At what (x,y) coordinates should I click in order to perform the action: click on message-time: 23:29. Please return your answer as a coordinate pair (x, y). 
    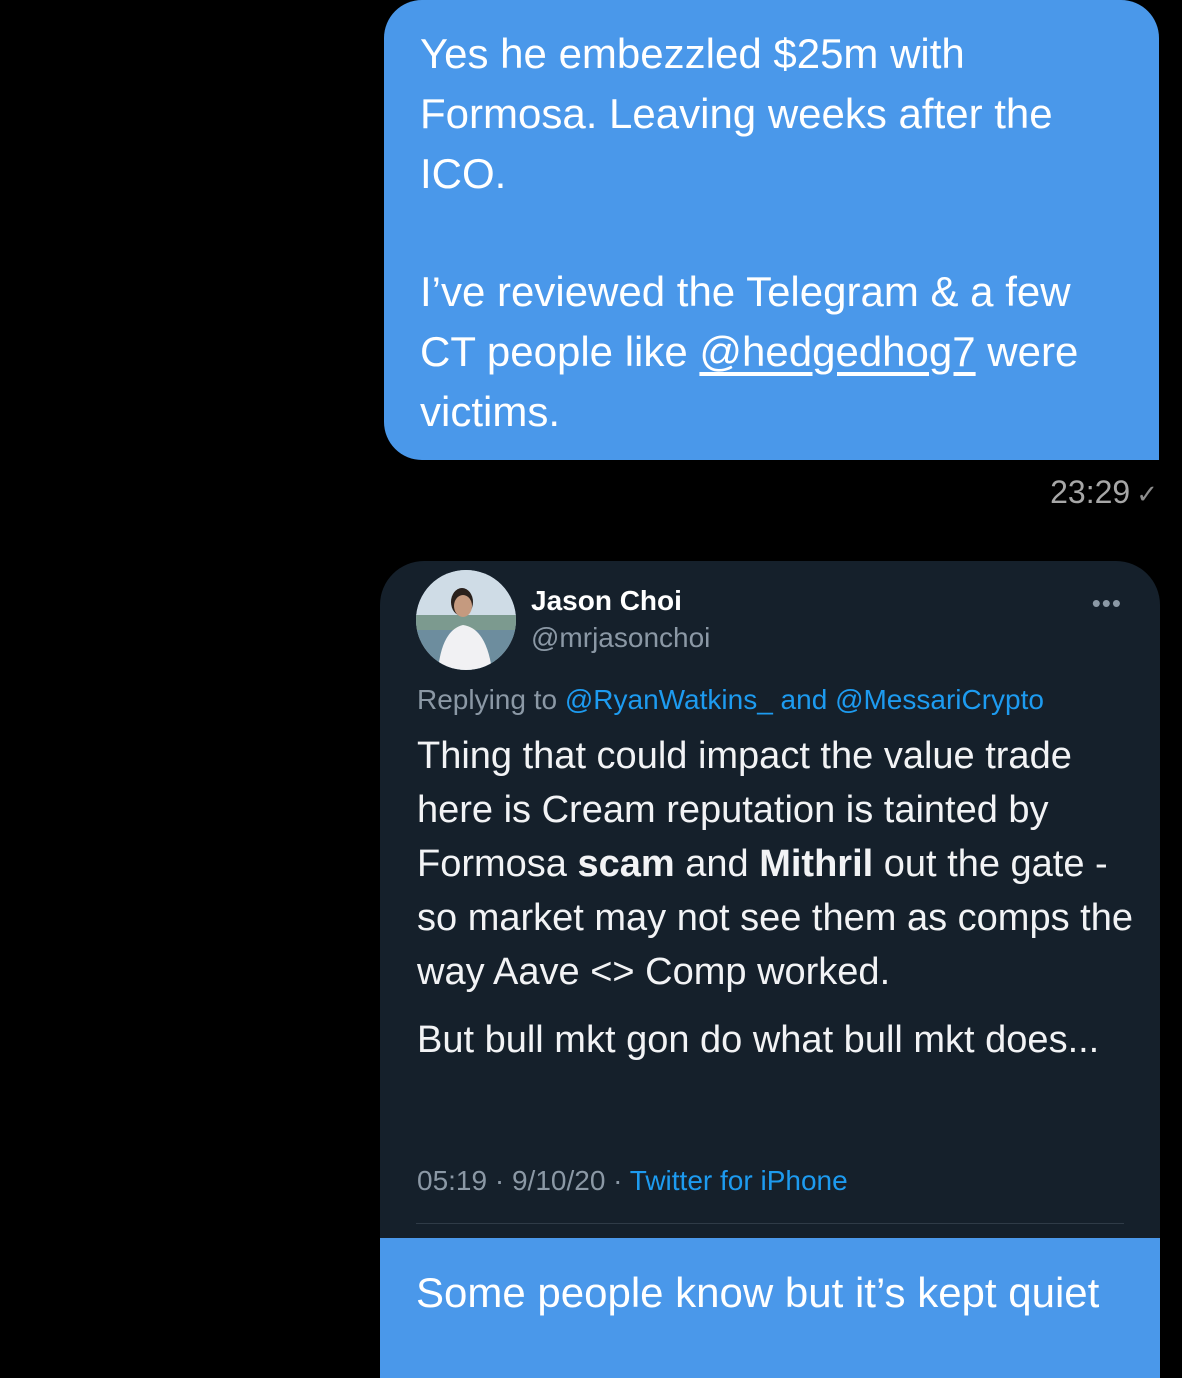
    Looking at the image, I should click on (1090, 492).